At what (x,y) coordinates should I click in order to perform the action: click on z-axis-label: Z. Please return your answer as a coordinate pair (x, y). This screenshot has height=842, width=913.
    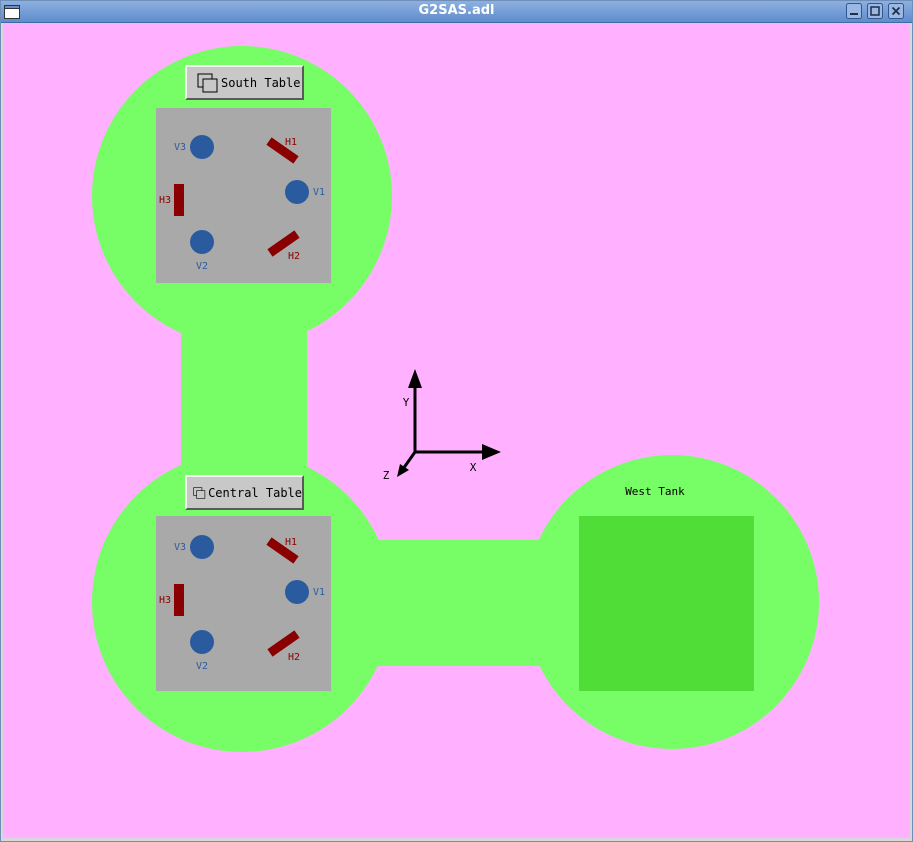
    Looking at the image, I should click on (386, 475).